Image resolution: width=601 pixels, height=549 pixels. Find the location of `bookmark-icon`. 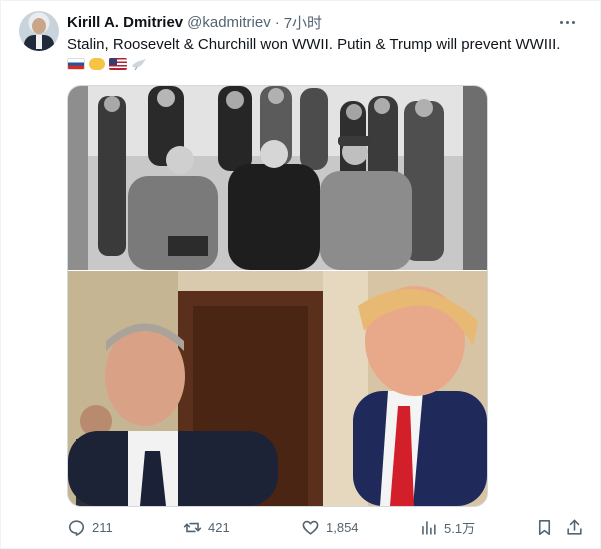

bookmark-icon is located at coordinates (544, 527).